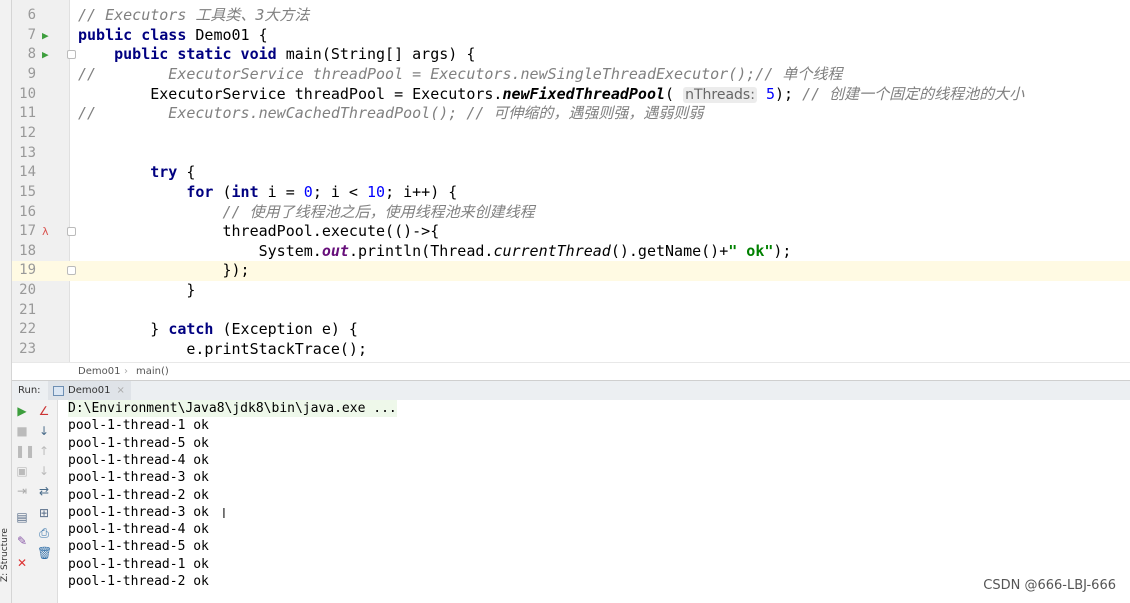 The image size is (1130, 603). Describe the element at coordinates (25, 451) in the screenshot. I see `pause-icon: ❚❚` at that location.